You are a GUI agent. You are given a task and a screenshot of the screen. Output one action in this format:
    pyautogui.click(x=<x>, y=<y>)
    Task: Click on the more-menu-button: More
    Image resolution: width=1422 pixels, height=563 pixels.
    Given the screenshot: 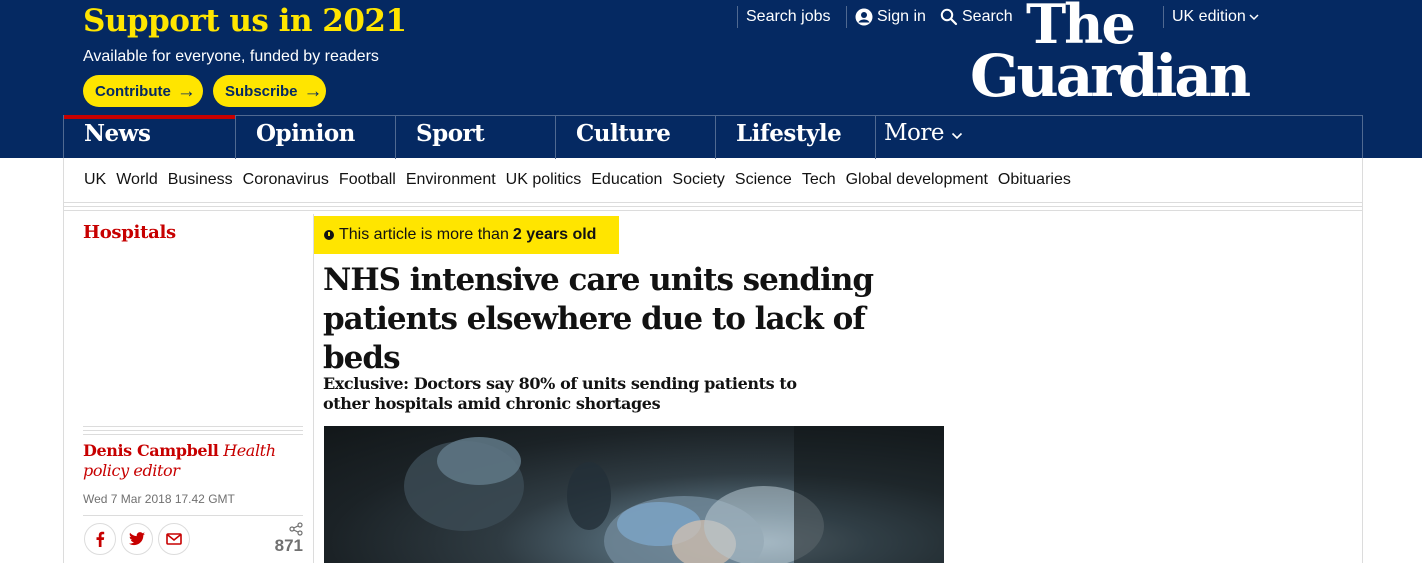 What is the action you would take?
    pyautogui.click(x=929, y=137)
    